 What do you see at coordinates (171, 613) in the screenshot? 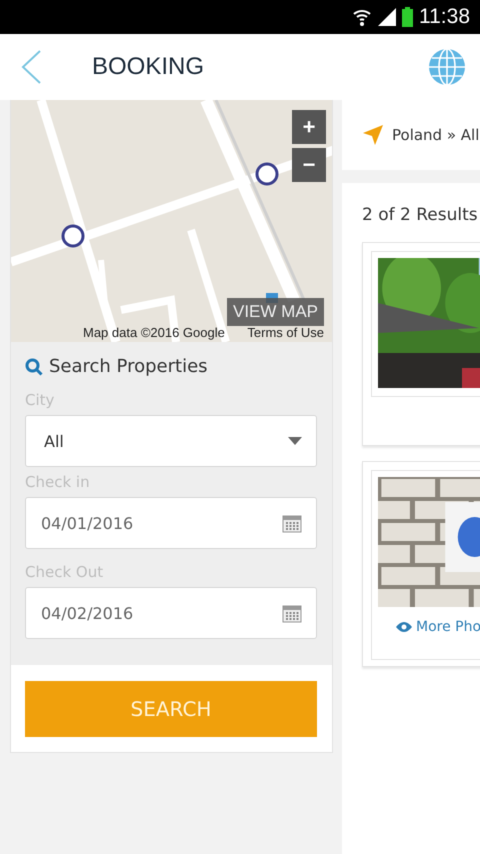
I see `date-field: 04/02/2016` at bounding box center [171, 613].